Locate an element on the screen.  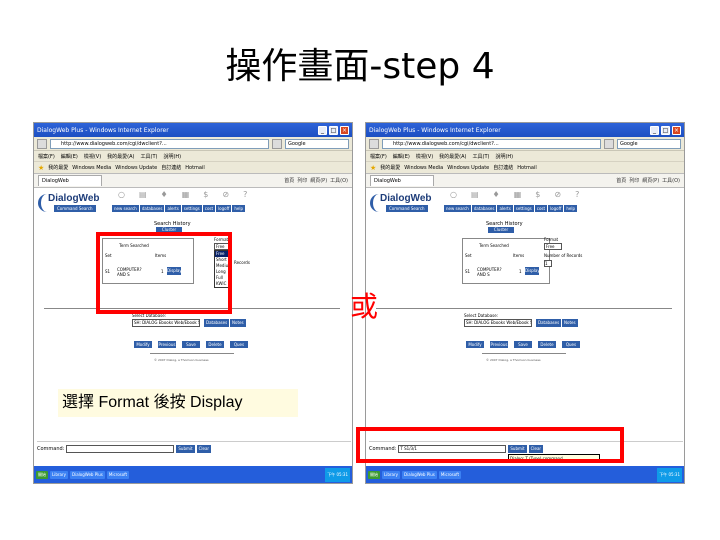
menu-item: 工具(T) is located at coordinates (149, 156).